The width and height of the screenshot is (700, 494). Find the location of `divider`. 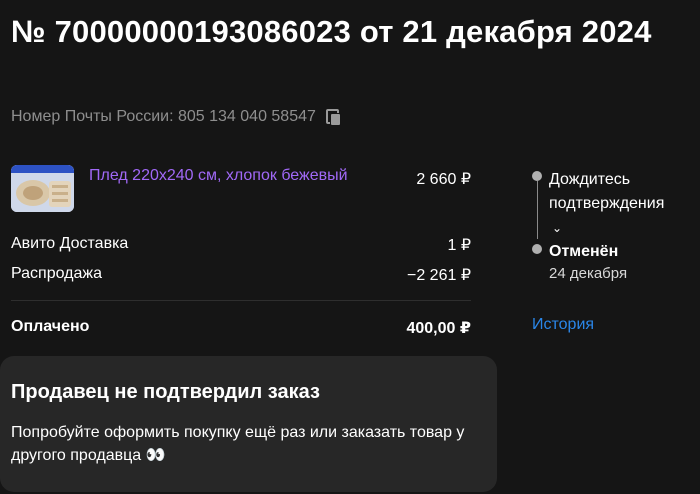

divider is located at coordinates (241, 300).